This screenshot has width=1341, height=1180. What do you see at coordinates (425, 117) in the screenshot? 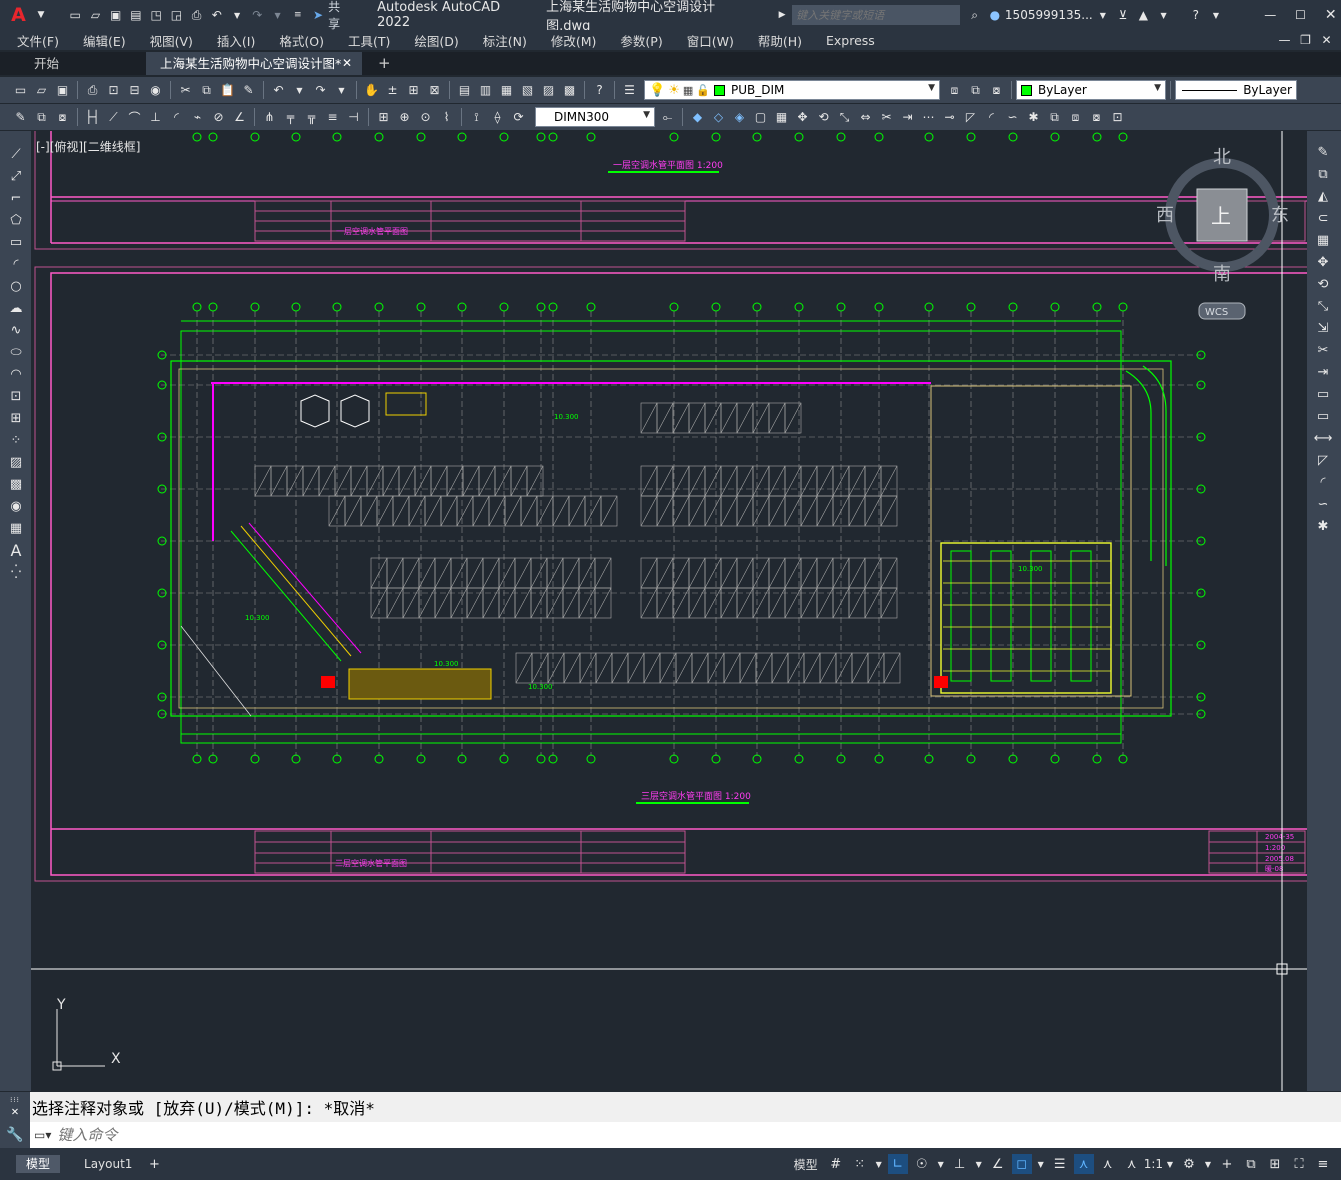
I see `inspection-icon: ⊙` at bounding box center [425, 117].